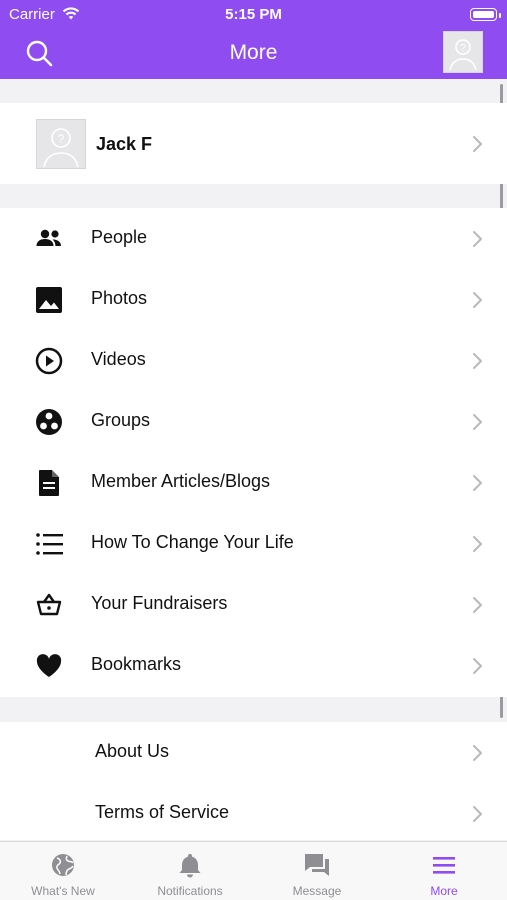 Image resolution: width=507 pixels, height=900 pixels. Describe the element at coordinates (162, 812) in the screenshot. I see `menu-item-label: Terms of Service` at that location.